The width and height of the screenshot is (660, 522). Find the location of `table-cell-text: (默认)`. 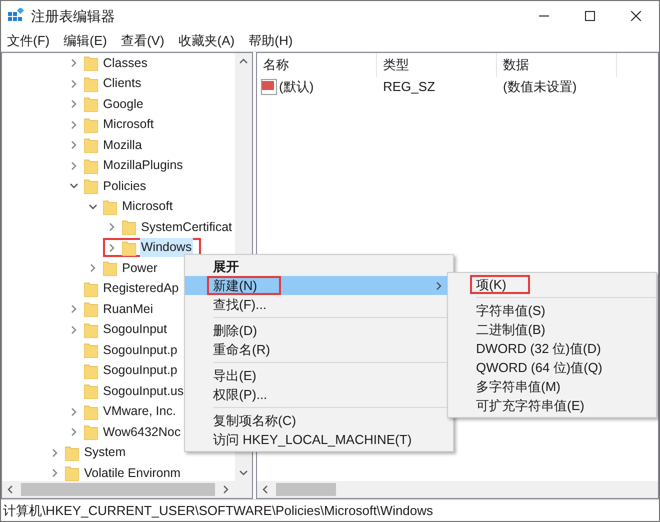

table-cell-text: (默认) is located at coordinates (296, 87).